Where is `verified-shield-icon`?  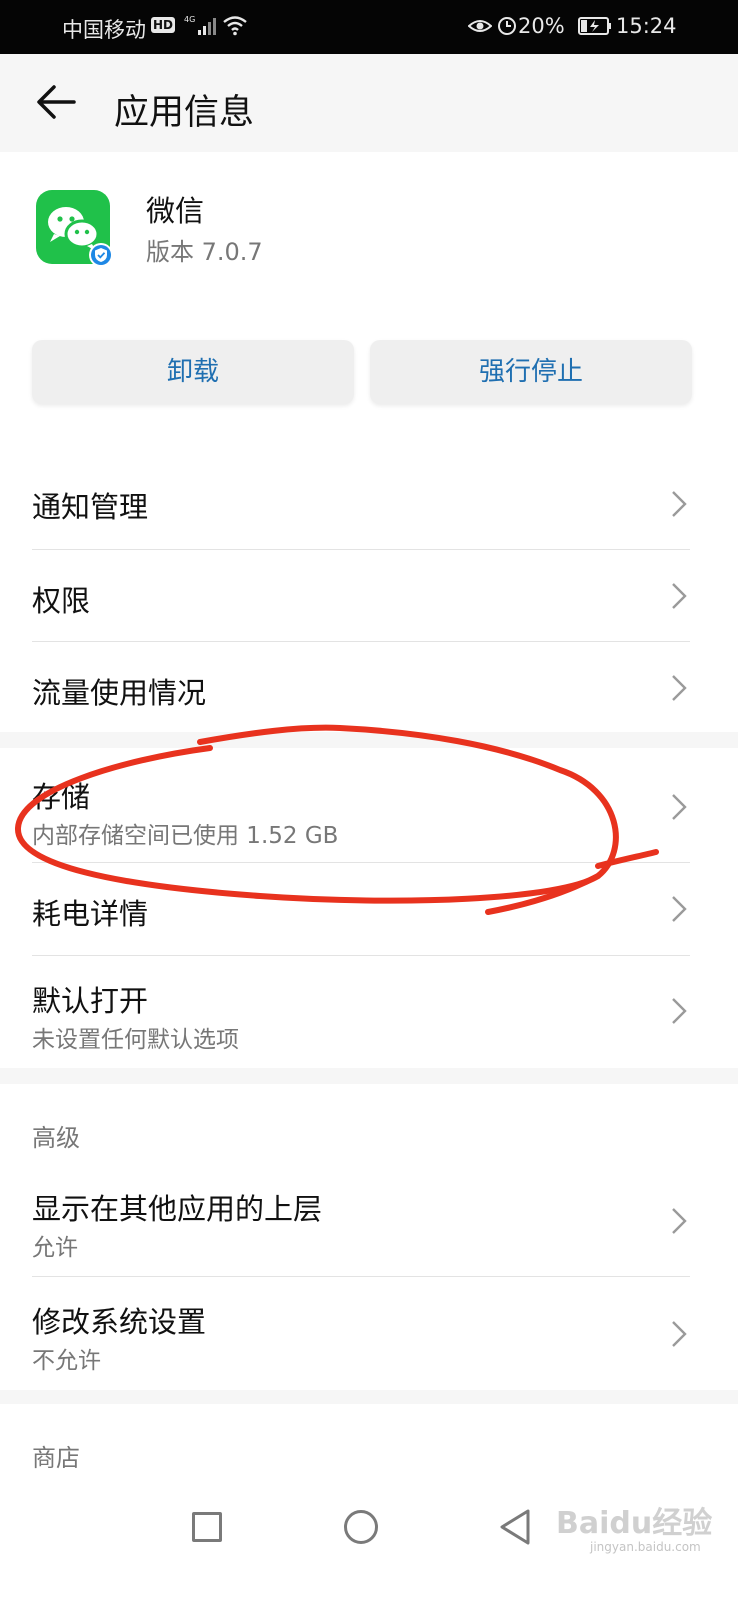
verified-shield-icon is located at coordinates (101, 255).